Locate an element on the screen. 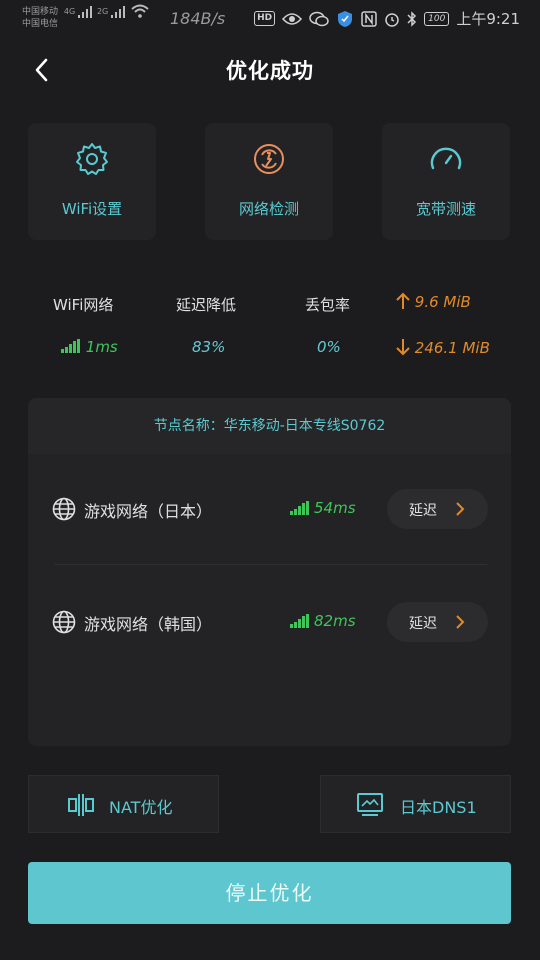  wifi-network-label: WiFi网络 is located at coordinates (83, 305).